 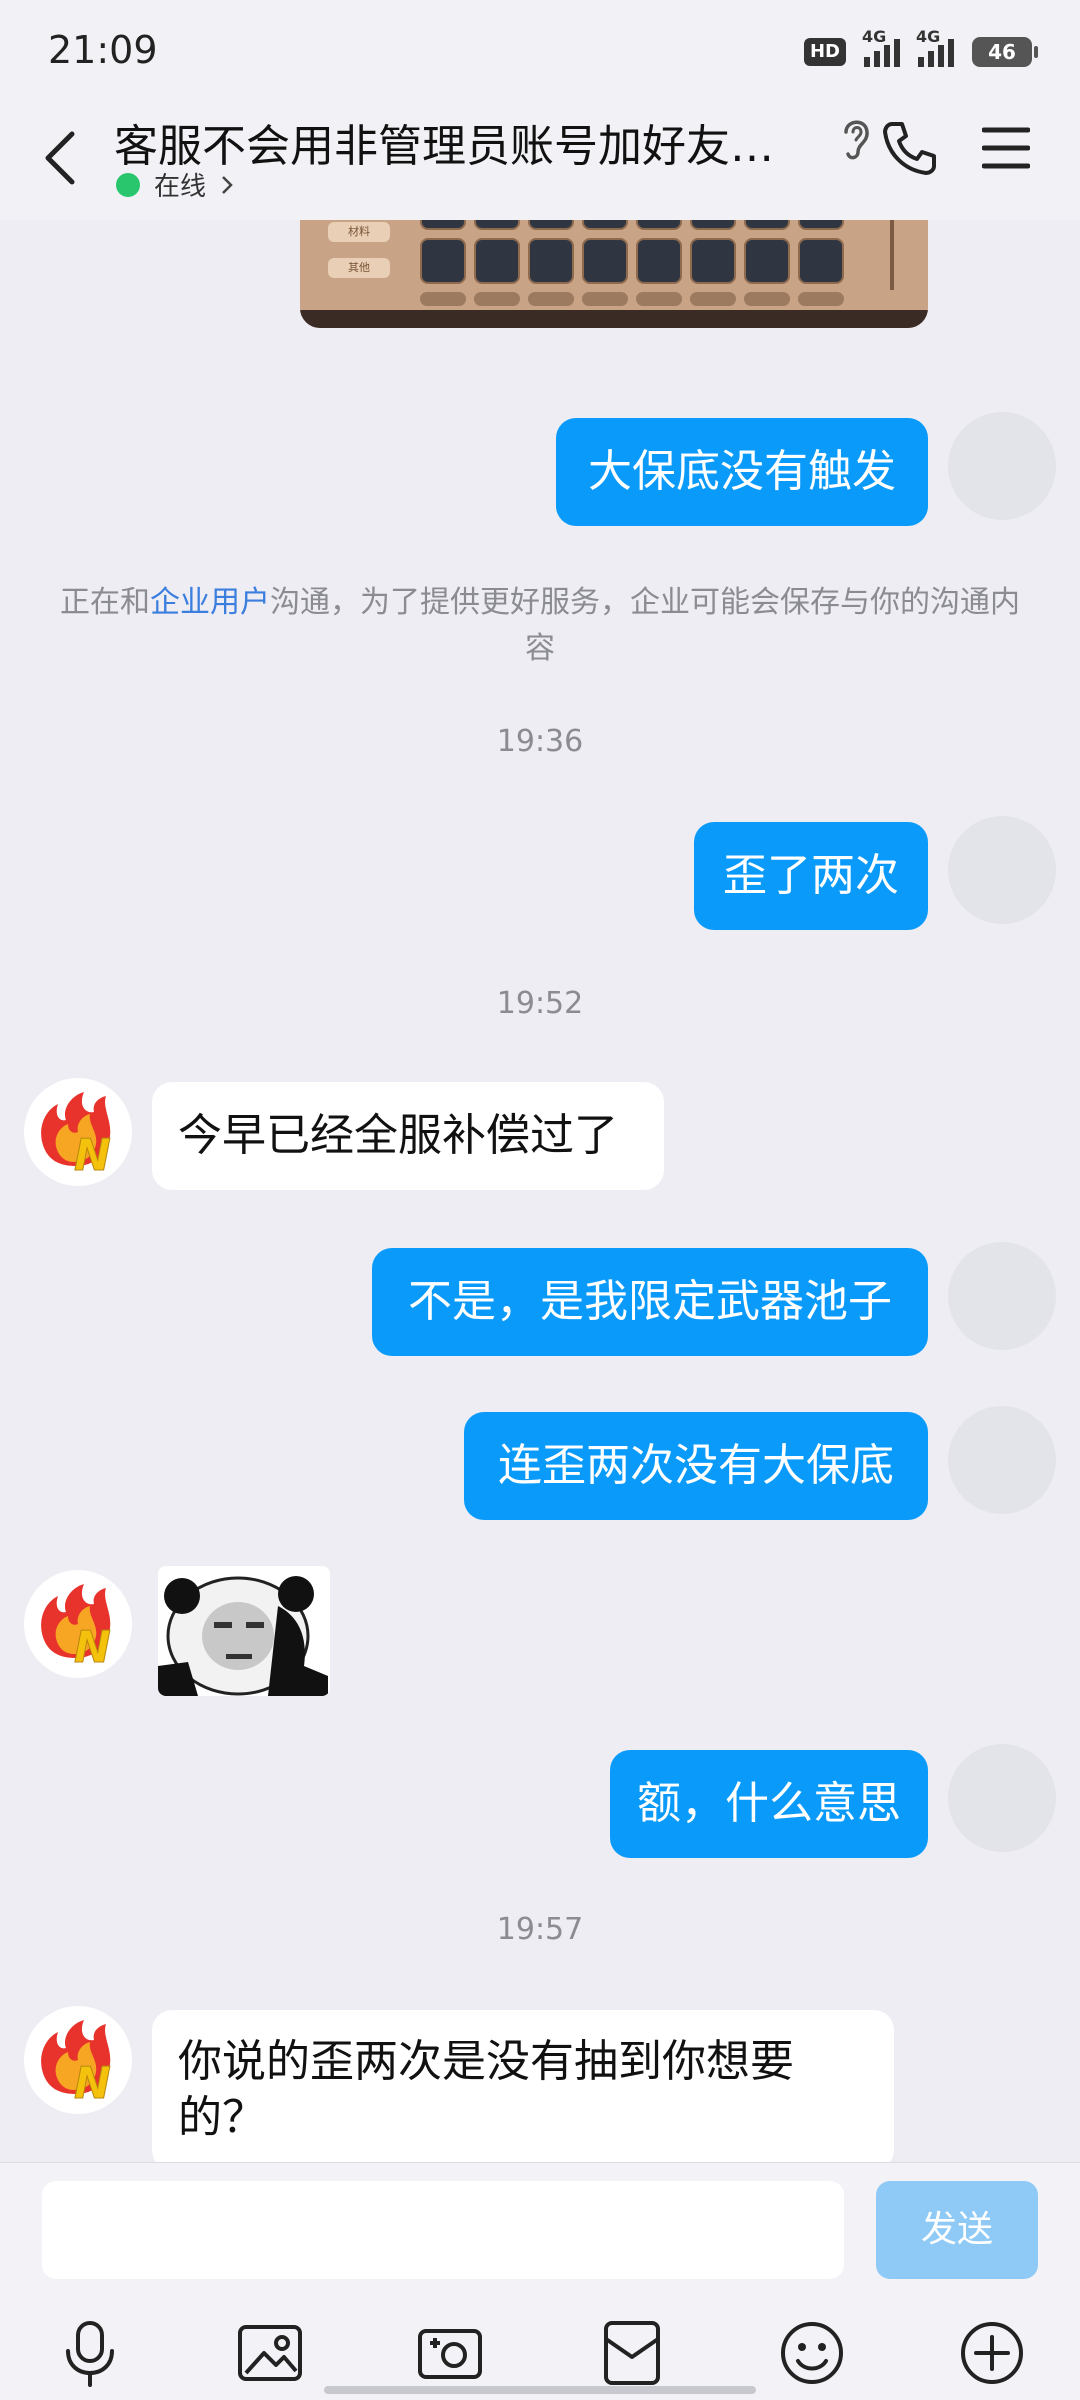 What do you see at coordinates (90, 2353) in the screenshot?
I see `microphone-icon` at bounding box center [90, 2353].